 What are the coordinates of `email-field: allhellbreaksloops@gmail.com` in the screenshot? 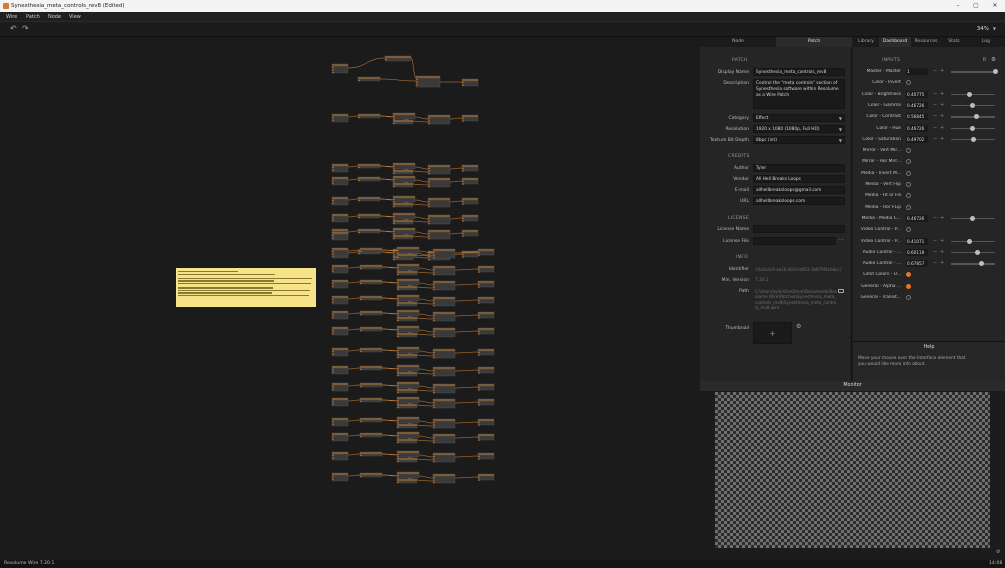 It's located at (799, 190).